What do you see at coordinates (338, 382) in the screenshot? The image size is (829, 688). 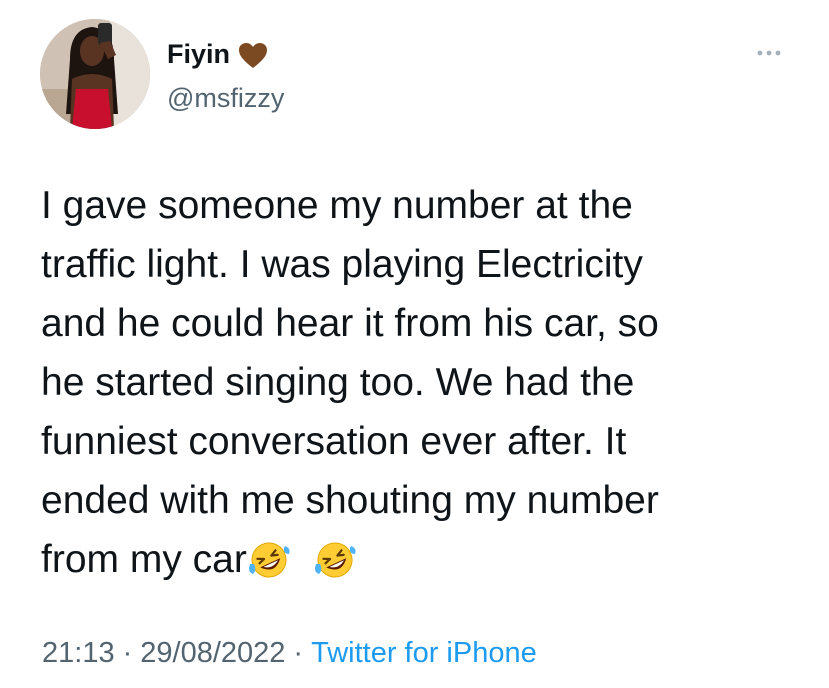 I see `tweet-line: he started singing too. We had the` at bounding box center [338, 382].